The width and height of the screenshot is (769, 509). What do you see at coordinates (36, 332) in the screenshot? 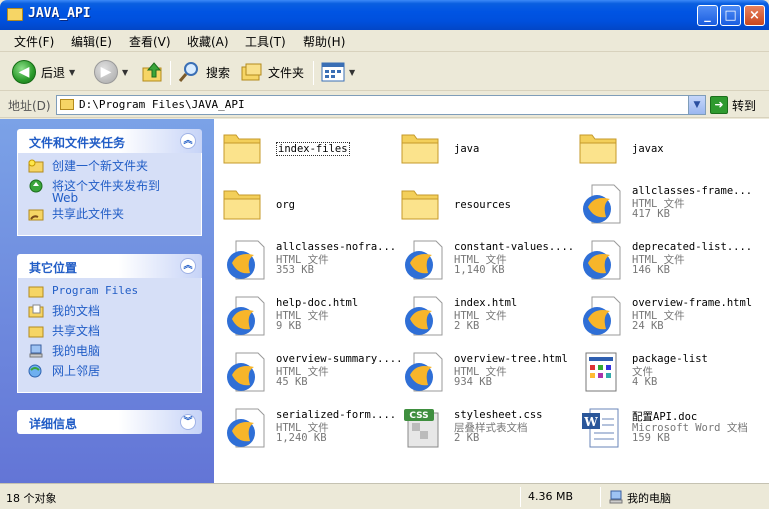
I see `shared-documents-icon` at bounding box center [36, 332].